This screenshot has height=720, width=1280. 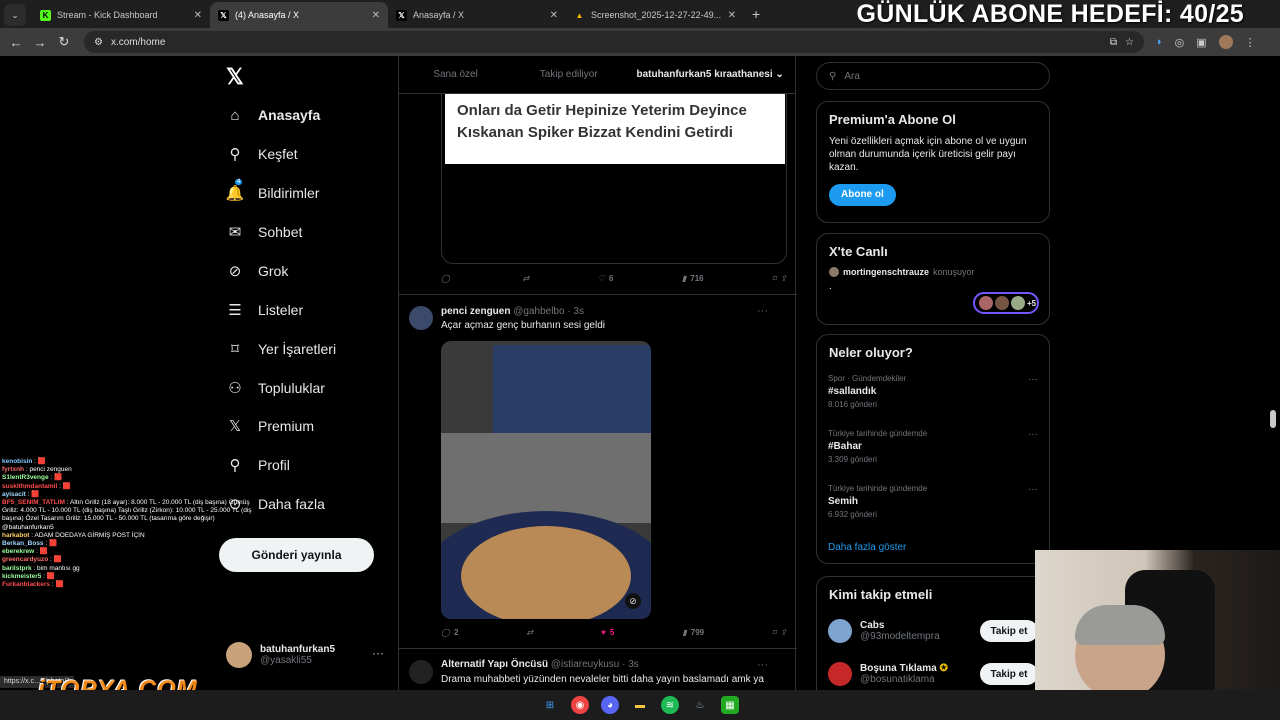 I want to click on chat-username: BF5_SENIM_TATLIM, so click(x=33, y=503).